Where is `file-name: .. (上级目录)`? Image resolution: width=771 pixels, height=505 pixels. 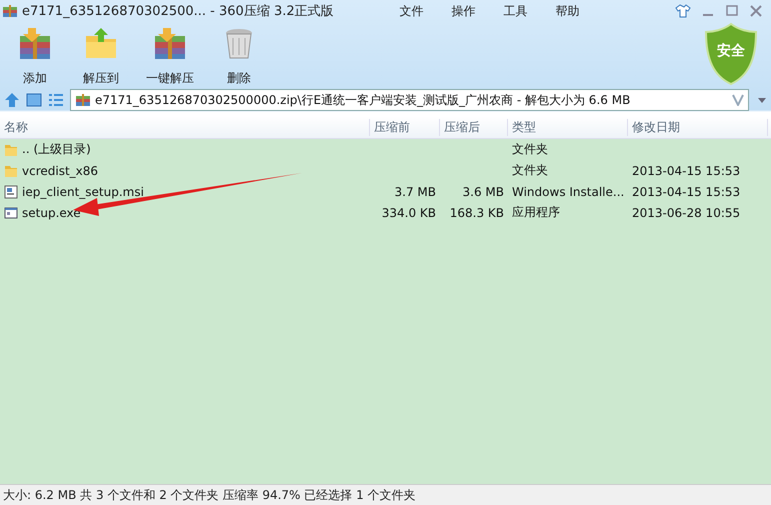 file-name: .. (上级目录) is located at coordinates (56, 149).